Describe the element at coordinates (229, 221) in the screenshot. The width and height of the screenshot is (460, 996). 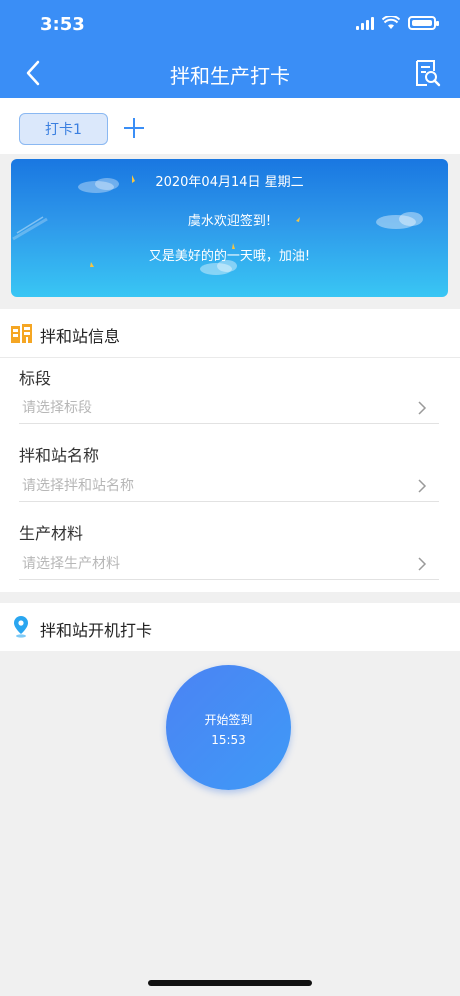
I see `banner-welcome: 虞水欢迎签到!` at that location.